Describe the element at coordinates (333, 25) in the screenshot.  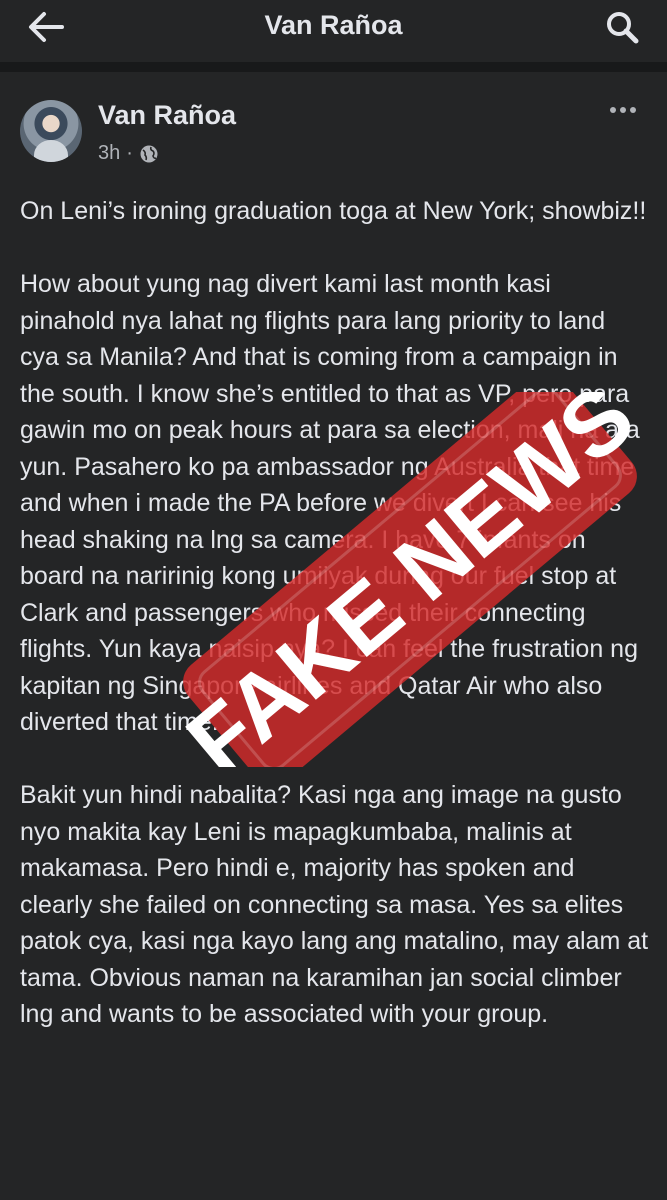
I see `page-title: Van Rañoa` at that location.